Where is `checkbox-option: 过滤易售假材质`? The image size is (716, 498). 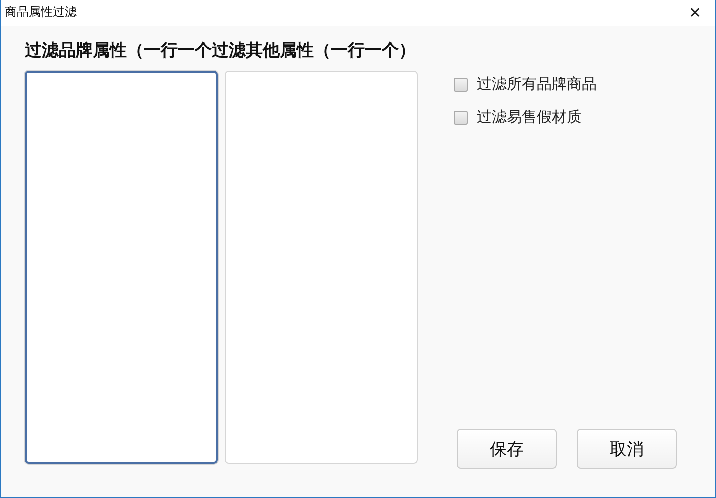
checkbox-option: 过滤易售假材质 is located at coordinates (584, 117).